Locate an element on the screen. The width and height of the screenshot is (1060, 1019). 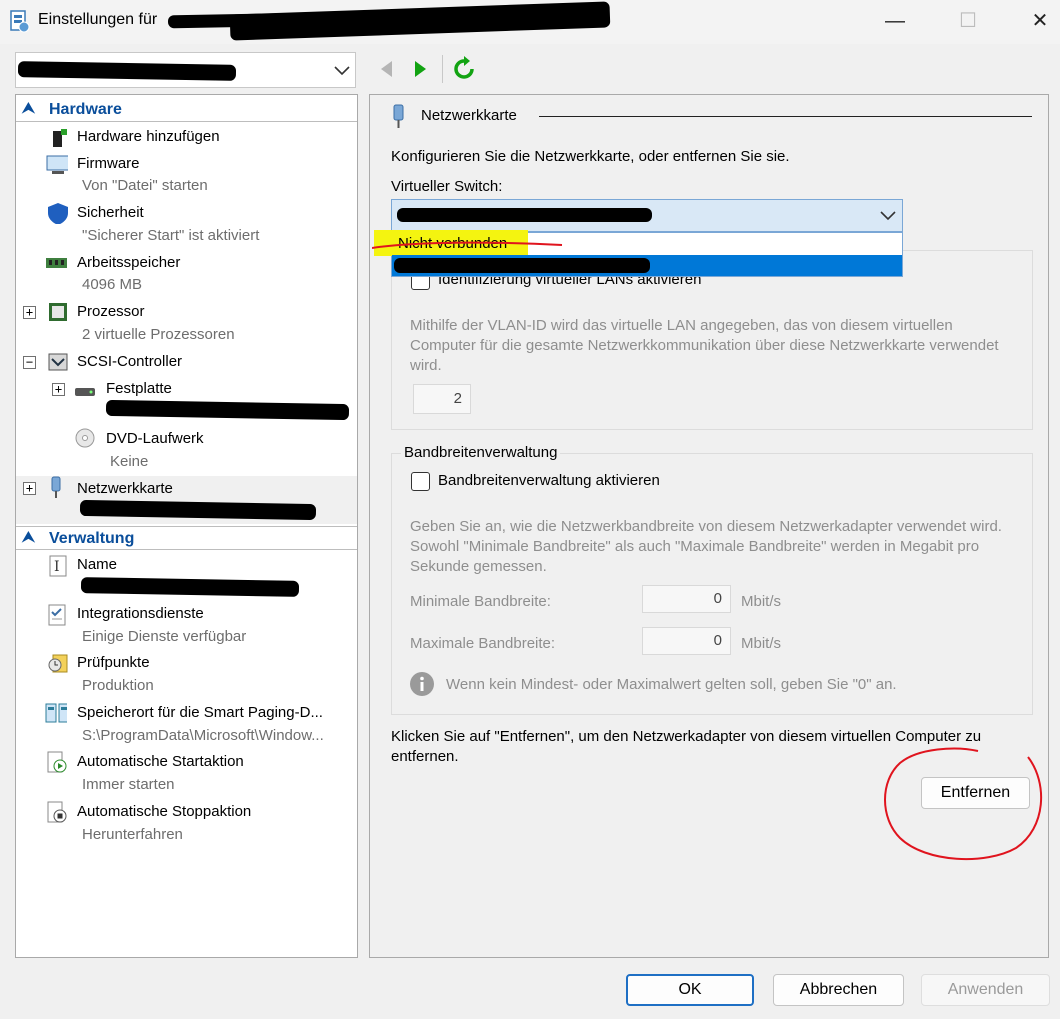
processor-icon is located at coordinates (58, 312).